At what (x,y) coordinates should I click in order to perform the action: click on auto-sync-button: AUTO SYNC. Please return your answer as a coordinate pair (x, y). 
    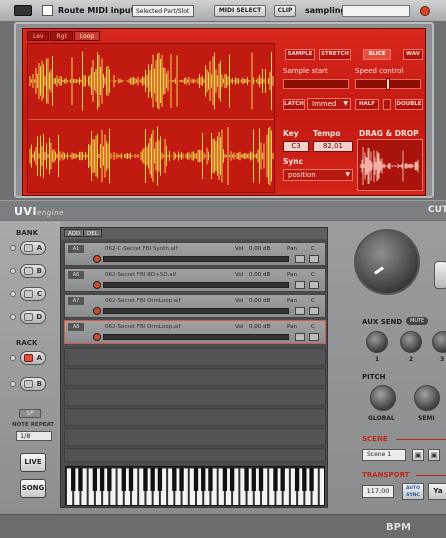
    Looking at the image, I should click on (413, 491).